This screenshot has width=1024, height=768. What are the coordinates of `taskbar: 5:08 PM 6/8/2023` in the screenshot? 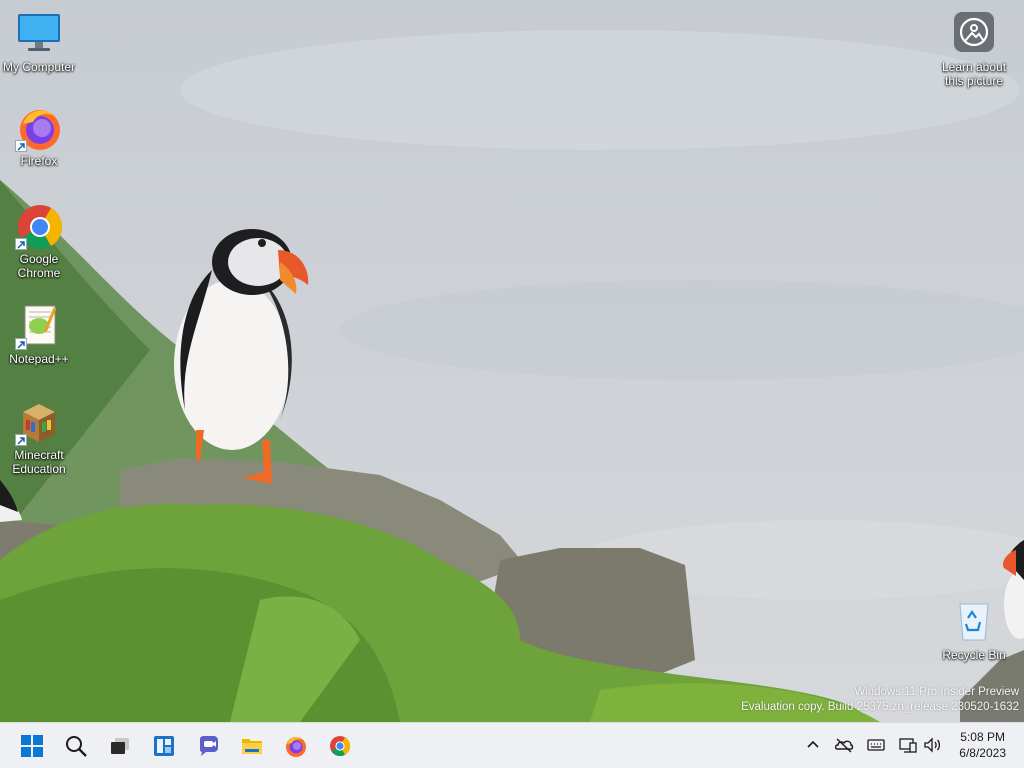 It's located at (512, 745).